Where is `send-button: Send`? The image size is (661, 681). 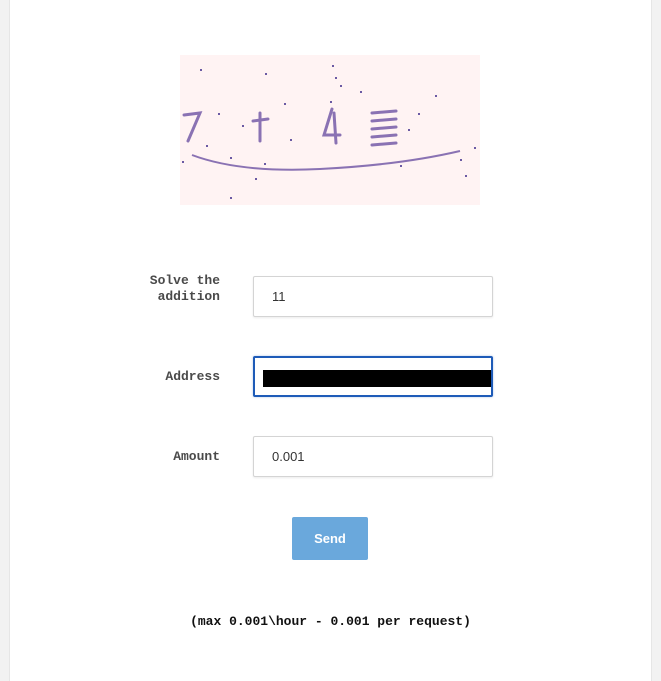
send-button: Send is located at coordinates (330, 538).